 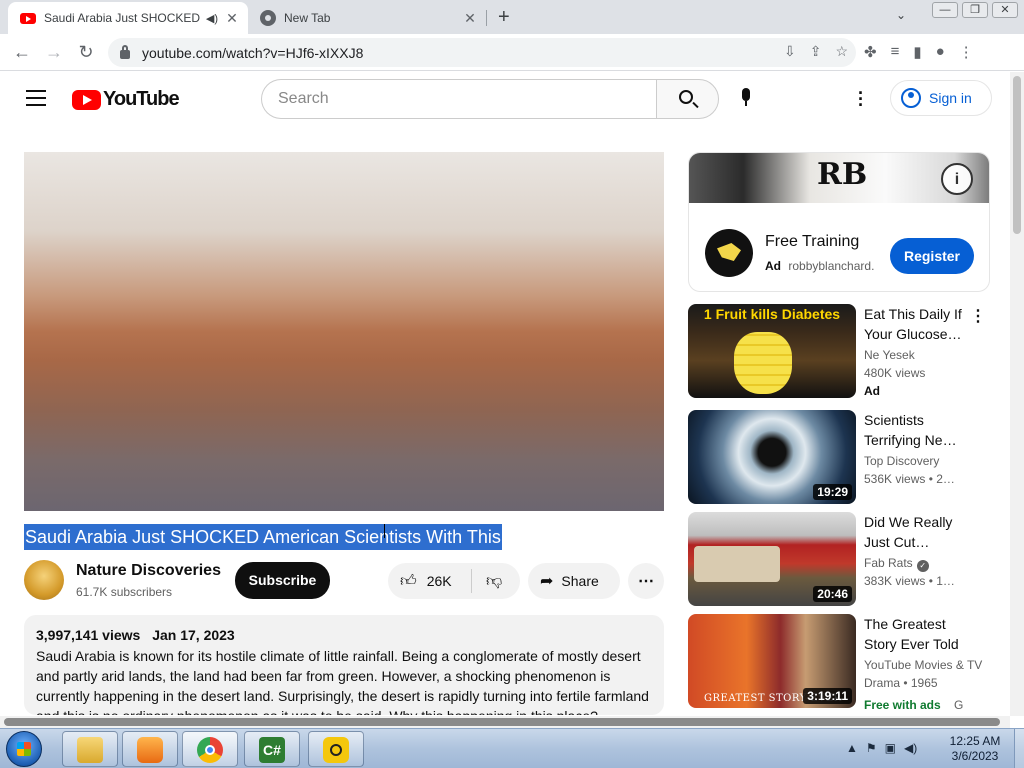 I want to click on lock-icon, so click(x=125, y=52).